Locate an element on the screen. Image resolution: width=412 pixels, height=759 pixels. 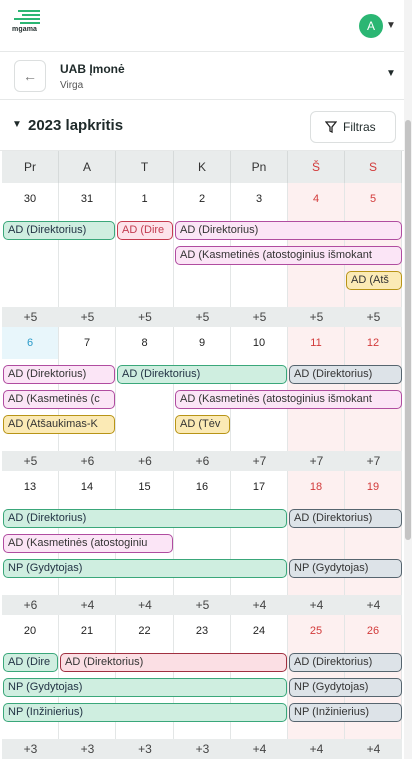
day-number: 20 is located at coordinates (30, 631).